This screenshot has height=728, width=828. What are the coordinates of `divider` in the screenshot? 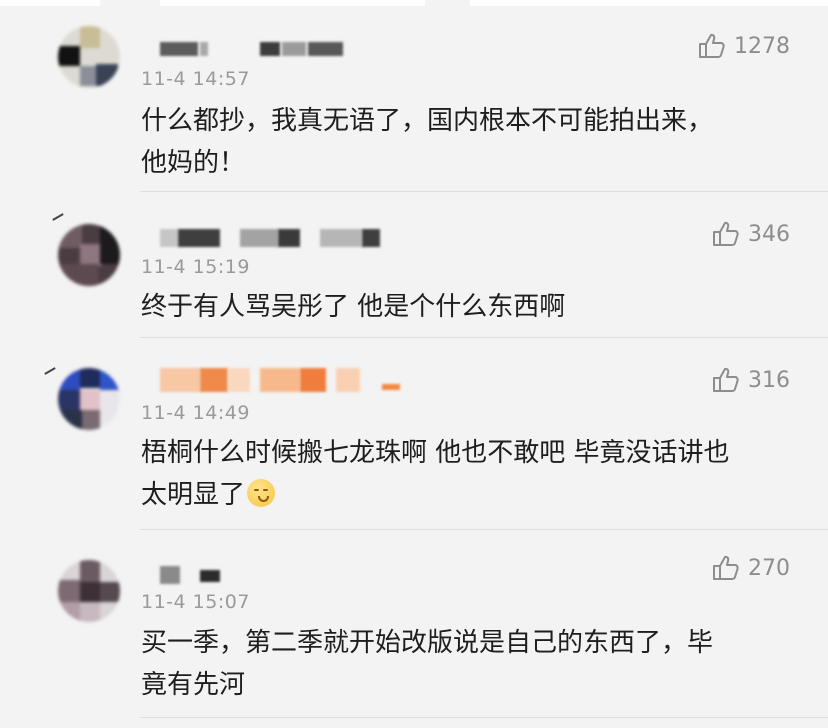 It's located at (484, 717).